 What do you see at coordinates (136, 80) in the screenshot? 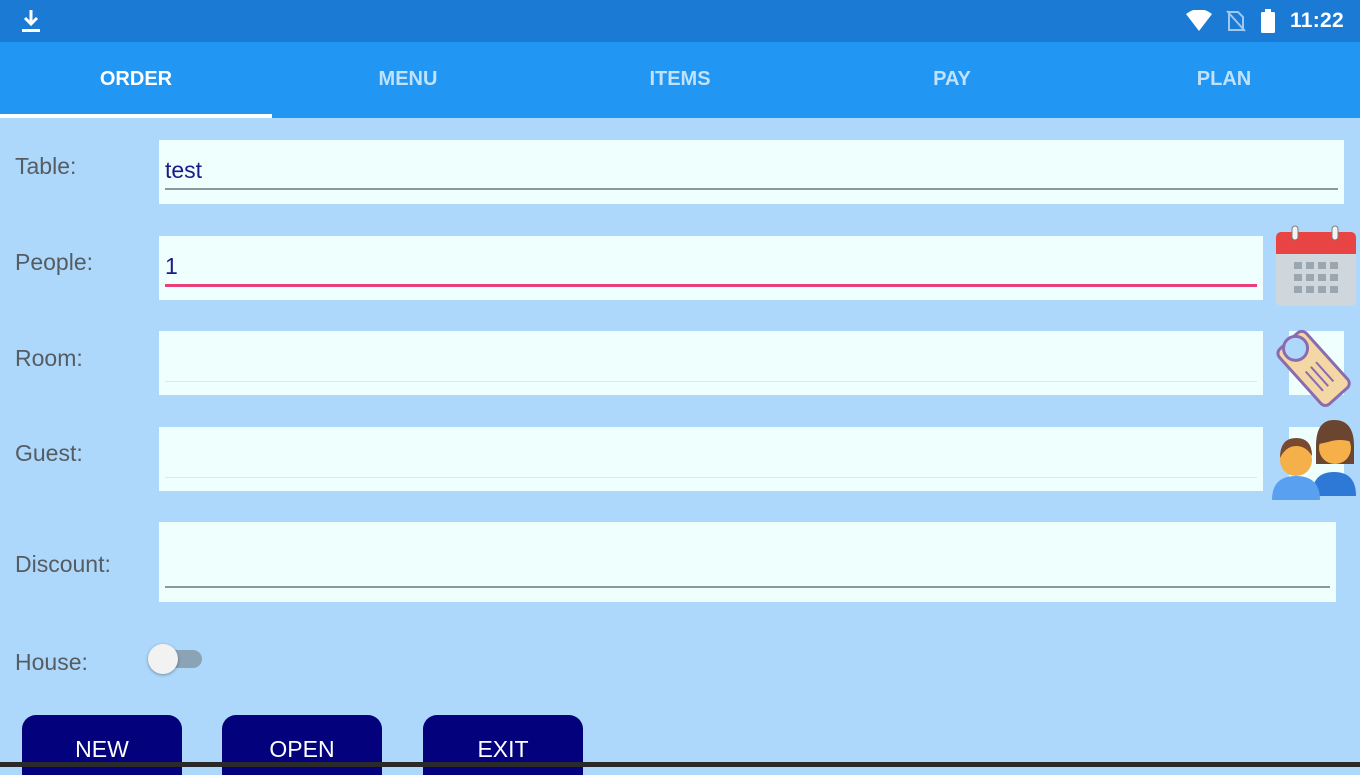
I see `tab-order: ORDER` at bounding box center [136, 80].